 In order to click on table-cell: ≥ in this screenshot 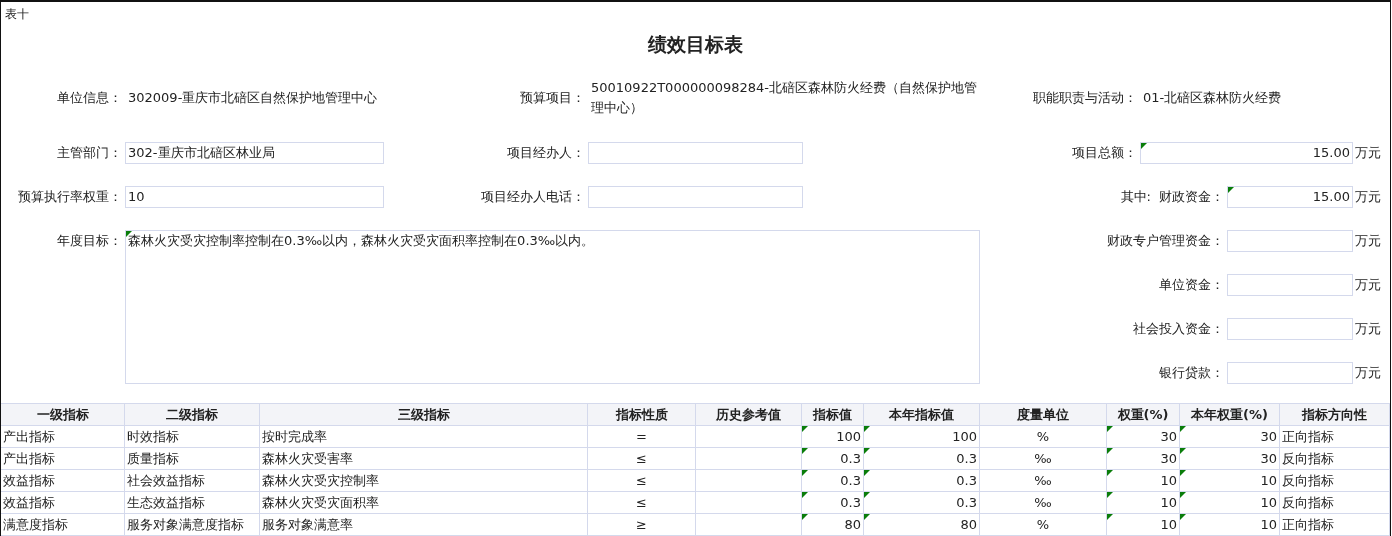, I will do `click(642, 525)`.